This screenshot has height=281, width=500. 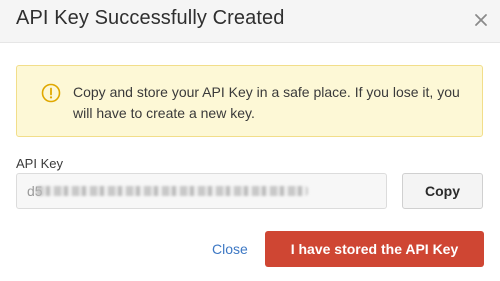 I want to click on close-icon, so click(x=481, y=20).